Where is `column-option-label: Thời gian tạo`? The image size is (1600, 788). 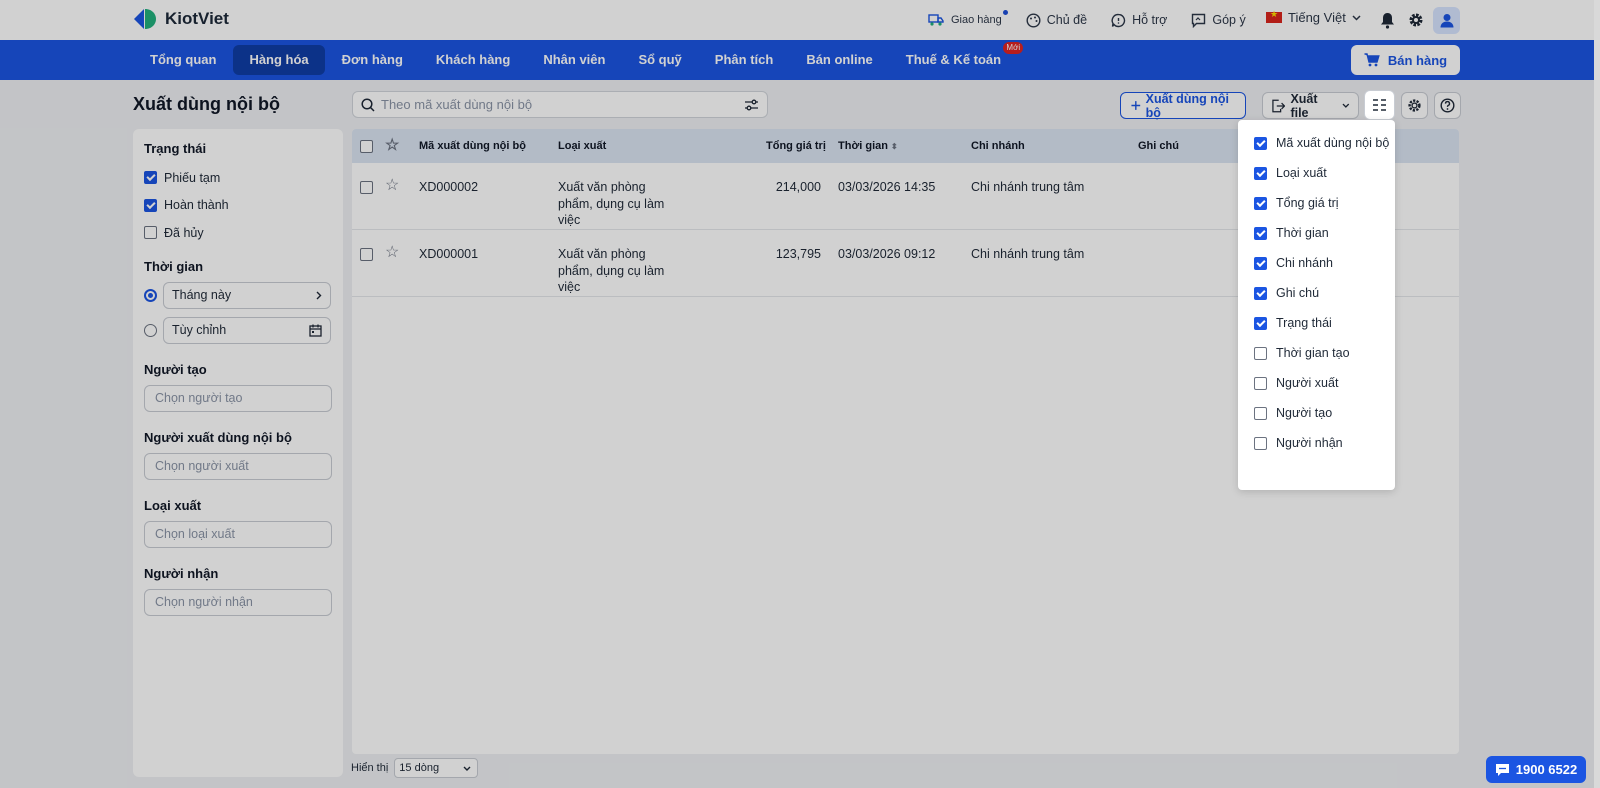
column-option-label: Thời gian tạo is located at coordinates (1313, 353).